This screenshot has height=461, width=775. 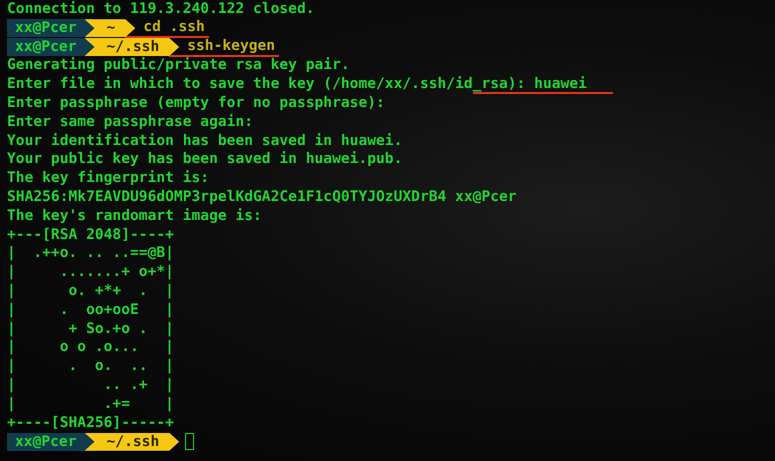 I want to click on randomart-line: | . o. .. |, so click(x=90, y=365).